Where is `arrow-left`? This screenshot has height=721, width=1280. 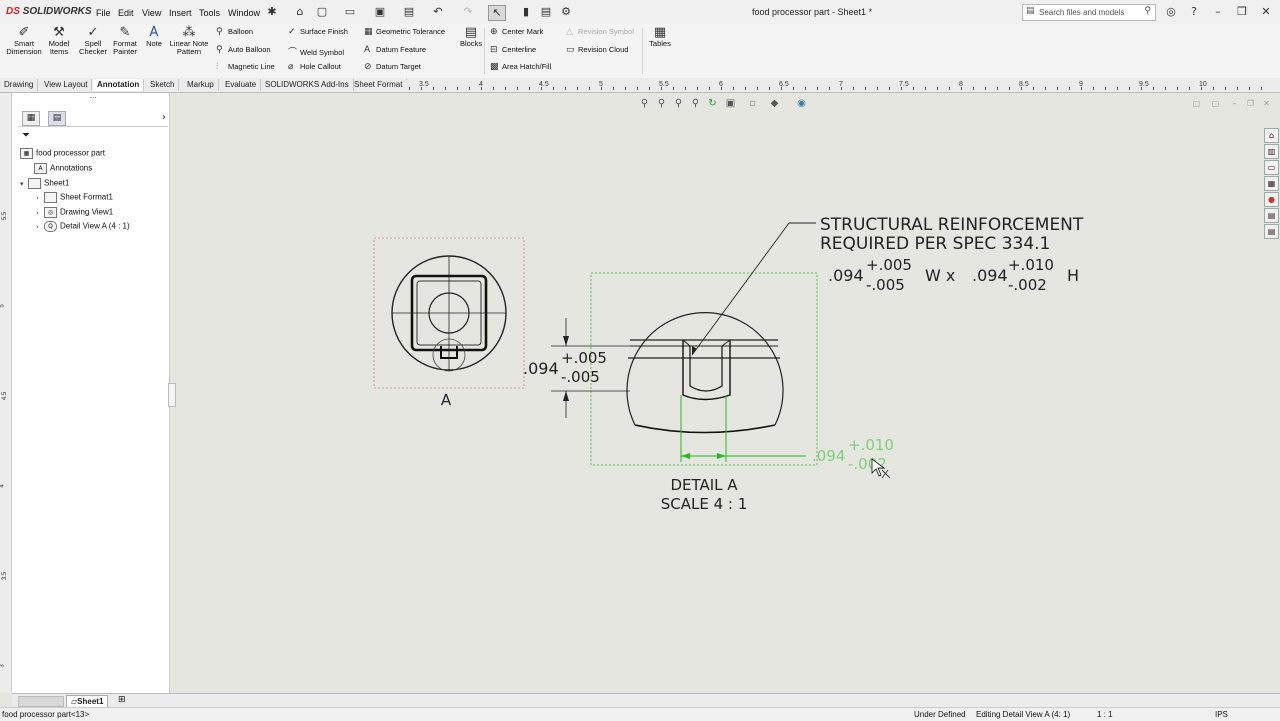
arrow-left is located at coordinates (685, 456).